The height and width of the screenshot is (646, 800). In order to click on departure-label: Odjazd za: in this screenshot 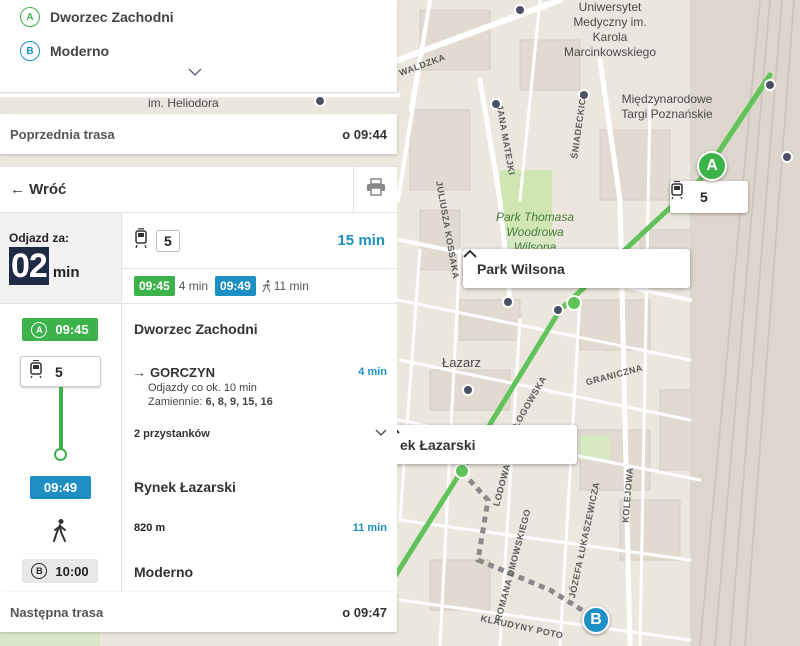, I will do `click(39, 238)`.